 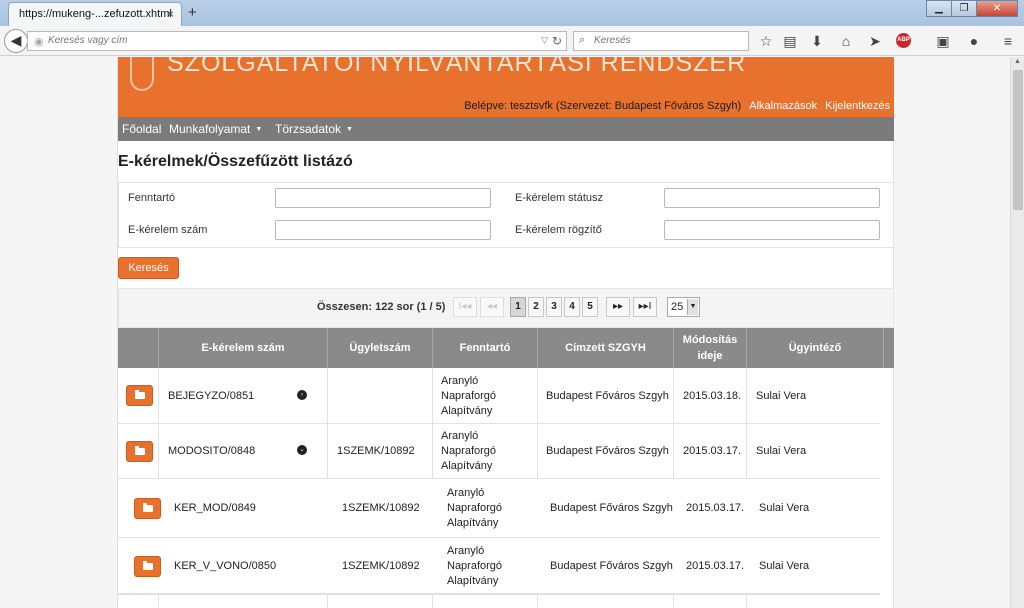 What do you see at coordinates (572, 307) in the screenshot?
I see `page-button-4: 4` at bounding box center [572, 307].